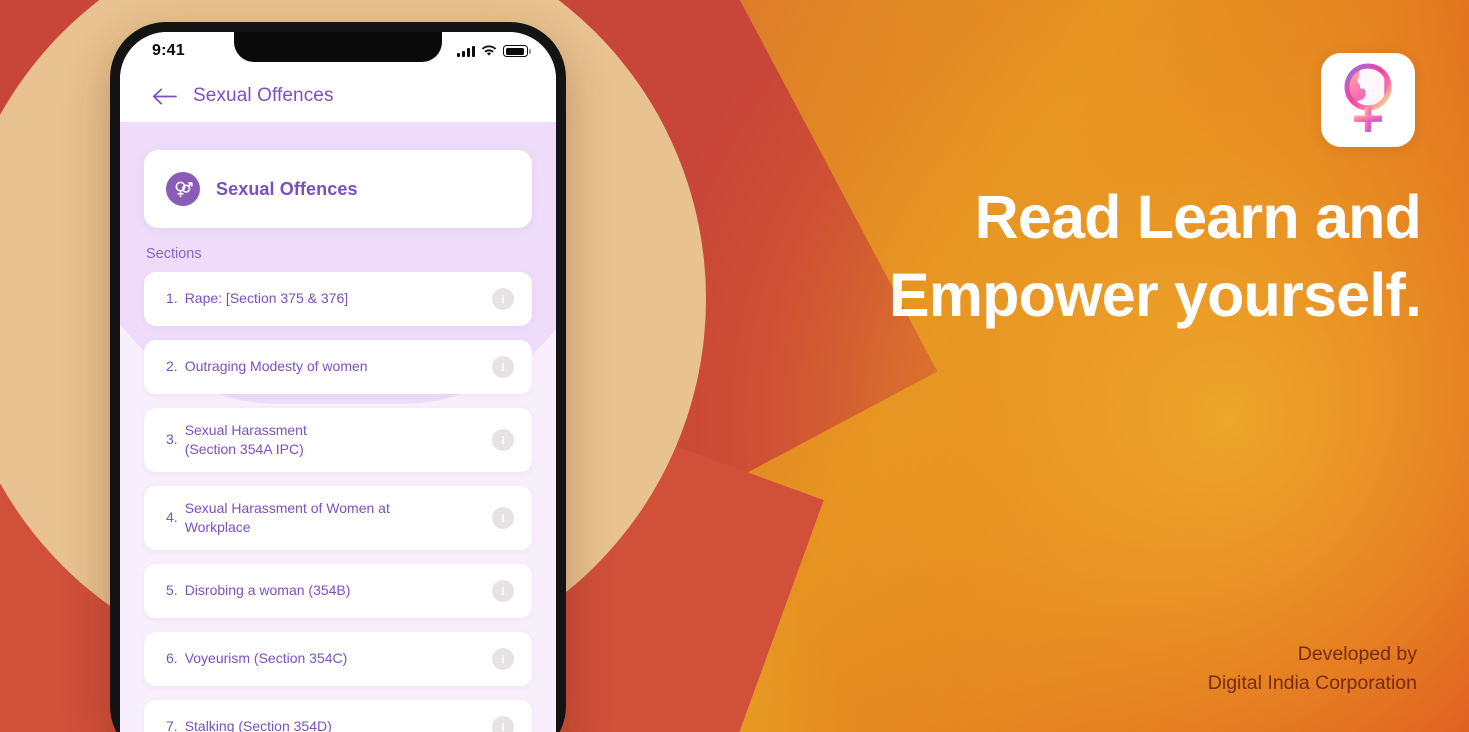 This screenshot has height=732, width=1469. I want to click on promo-headline: Read Learn and Empower yourself., so click(991, 256).